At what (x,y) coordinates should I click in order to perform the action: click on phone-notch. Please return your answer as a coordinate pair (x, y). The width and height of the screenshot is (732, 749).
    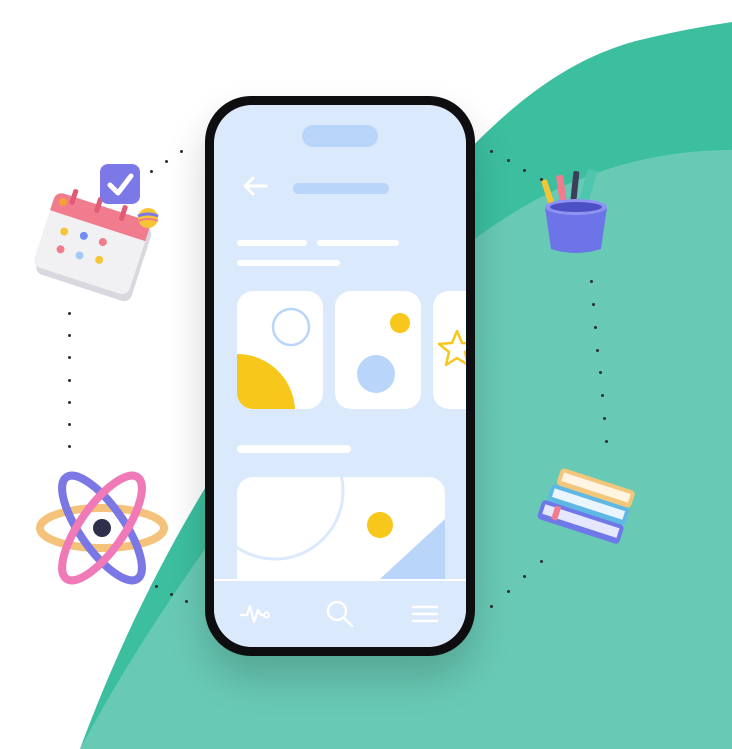
    Looking at the image, I should click on (340, 136).